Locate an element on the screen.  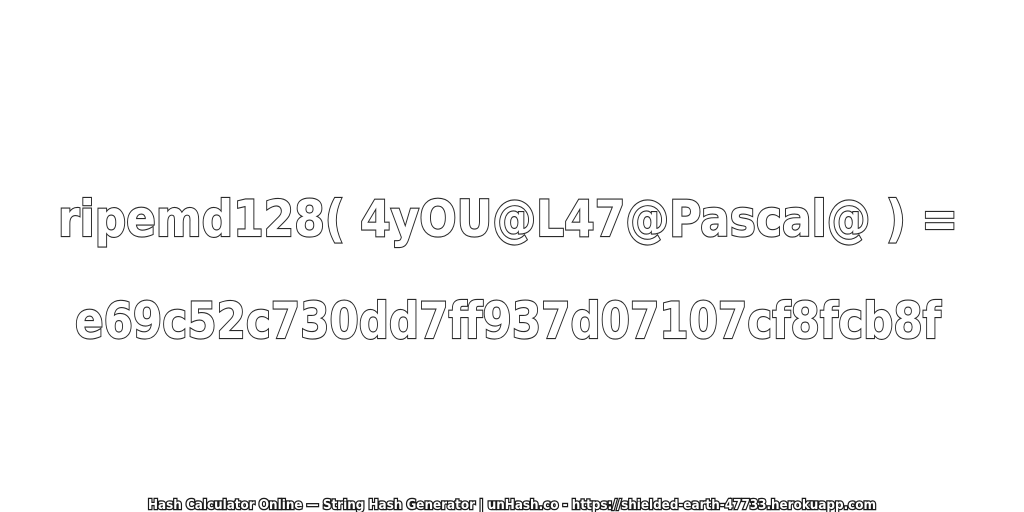
hash-value-text: e69c52c730dd7ff937d07107cf8fcb8f is located at coordinates (508, 321).